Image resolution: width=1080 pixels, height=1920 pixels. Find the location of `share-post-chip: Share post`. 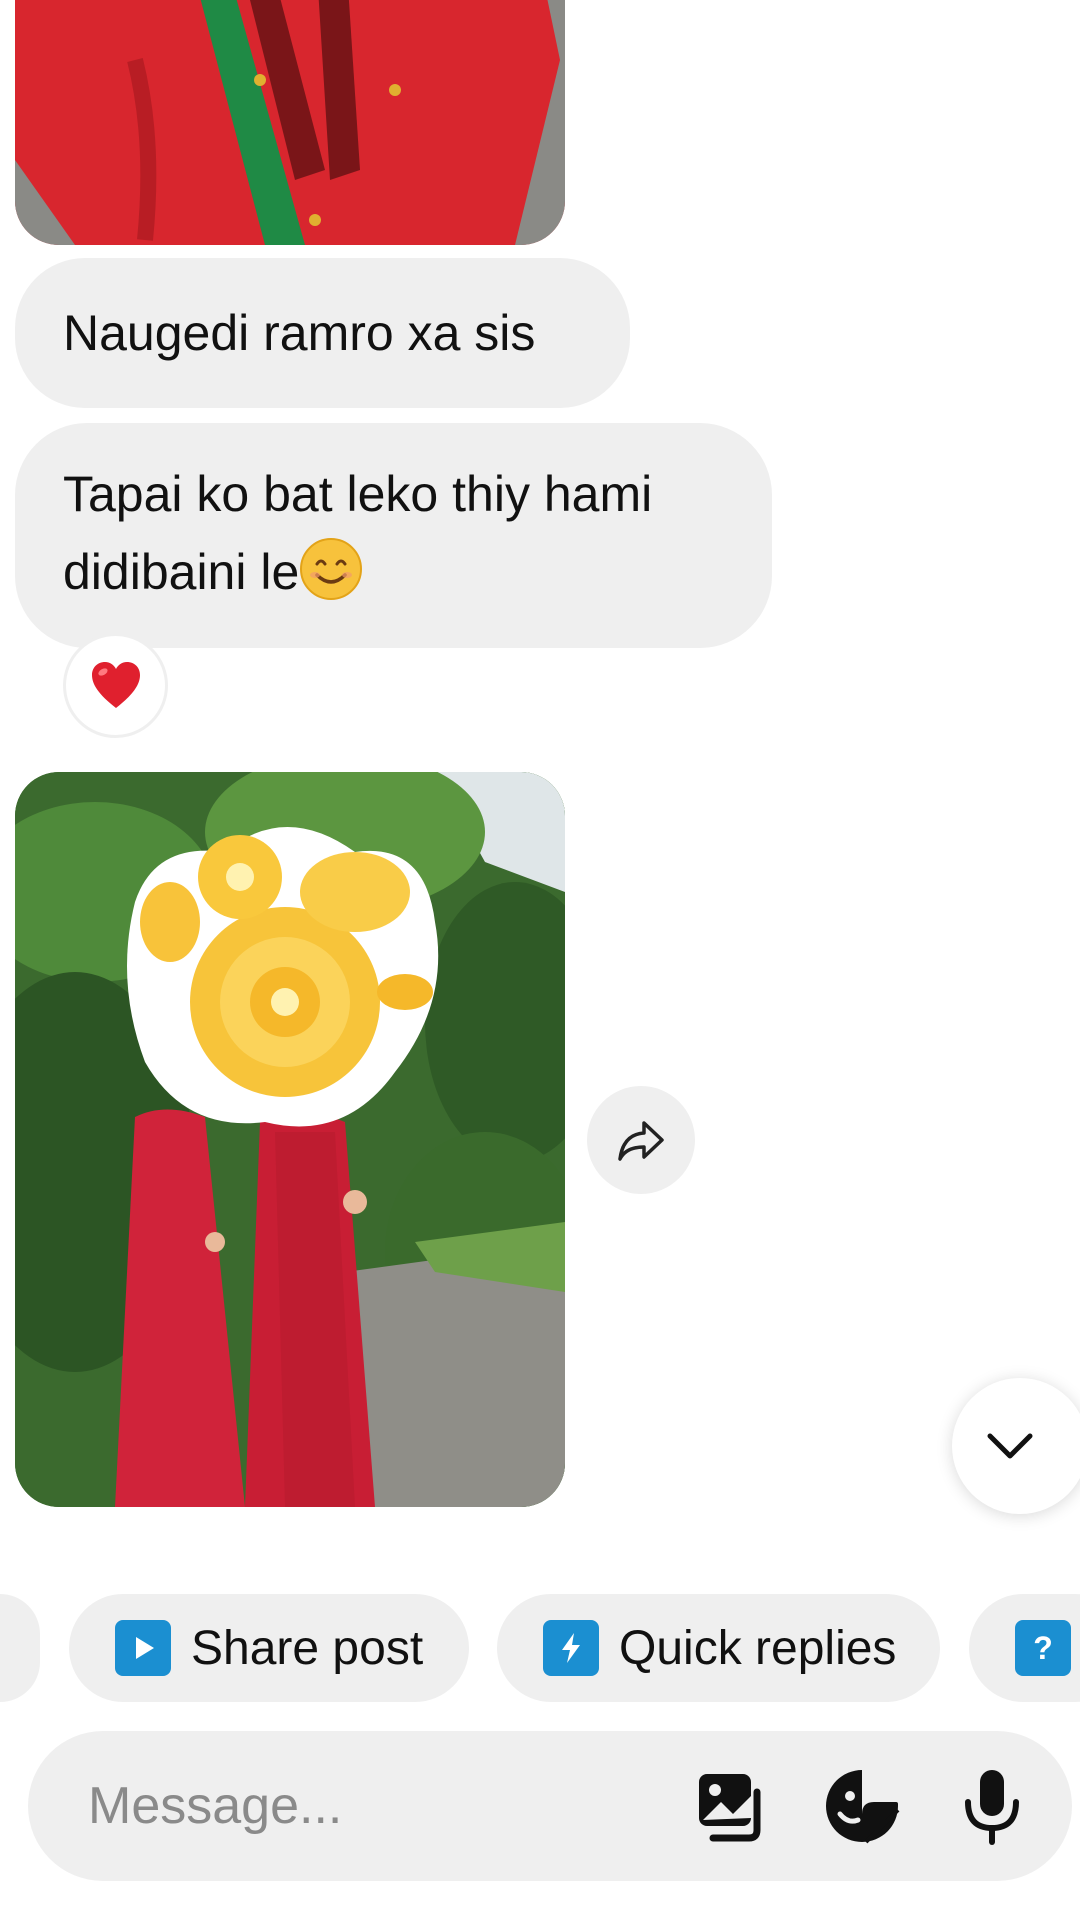

share-post-chip: Share post is located at coordinates (269, 1648).